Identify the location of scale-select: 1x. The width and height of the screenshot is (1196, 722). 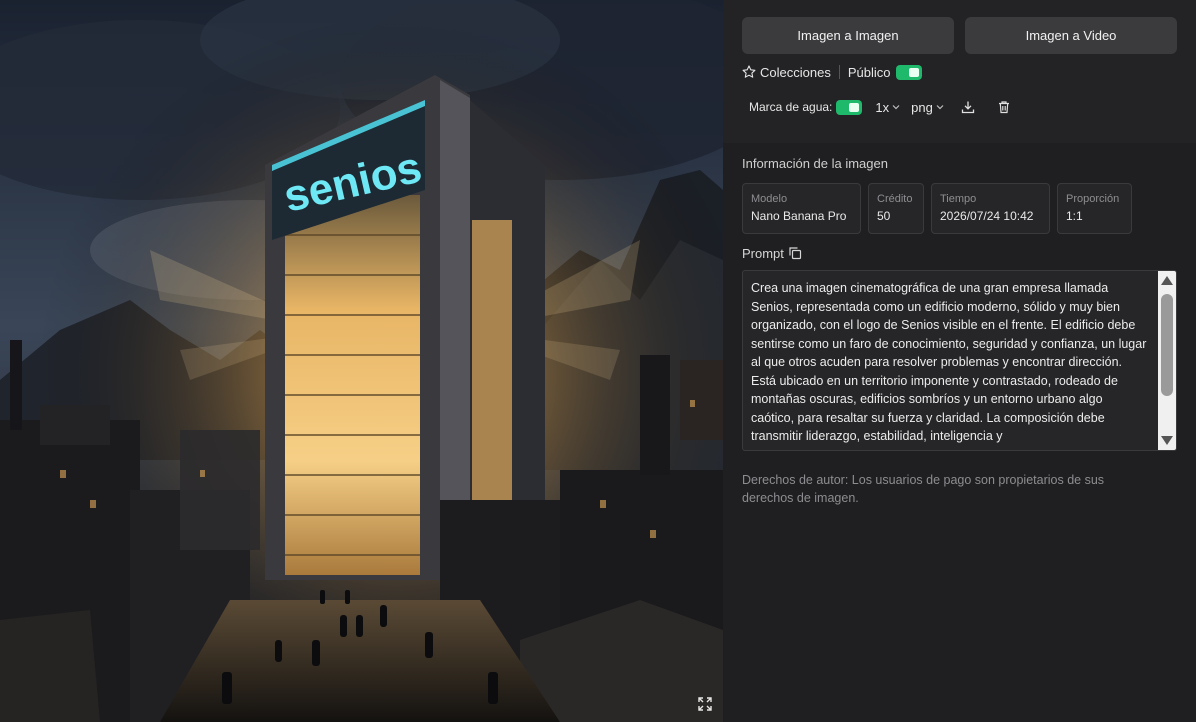
(888, 107).